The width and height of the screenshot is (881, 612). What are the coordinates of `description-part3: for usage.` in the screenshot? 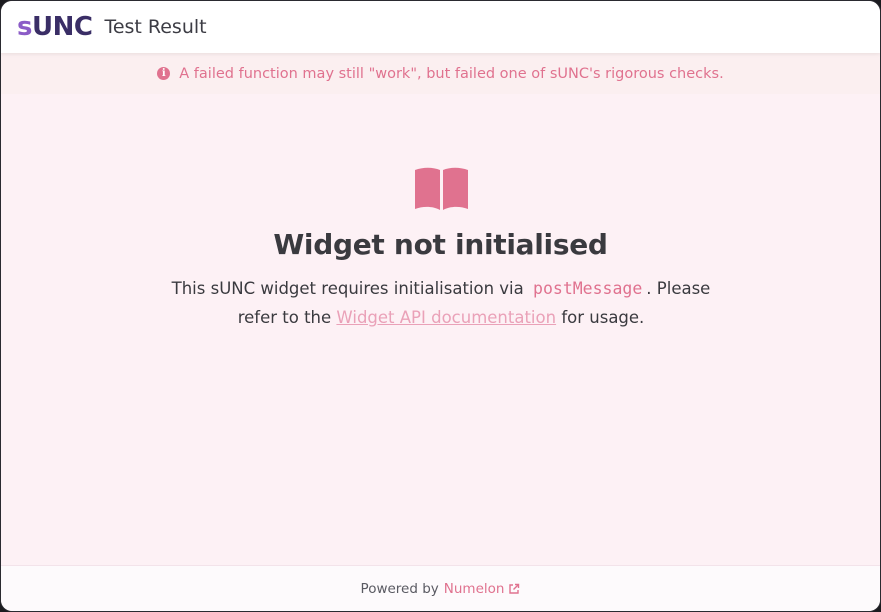 It's located at (603, 317).